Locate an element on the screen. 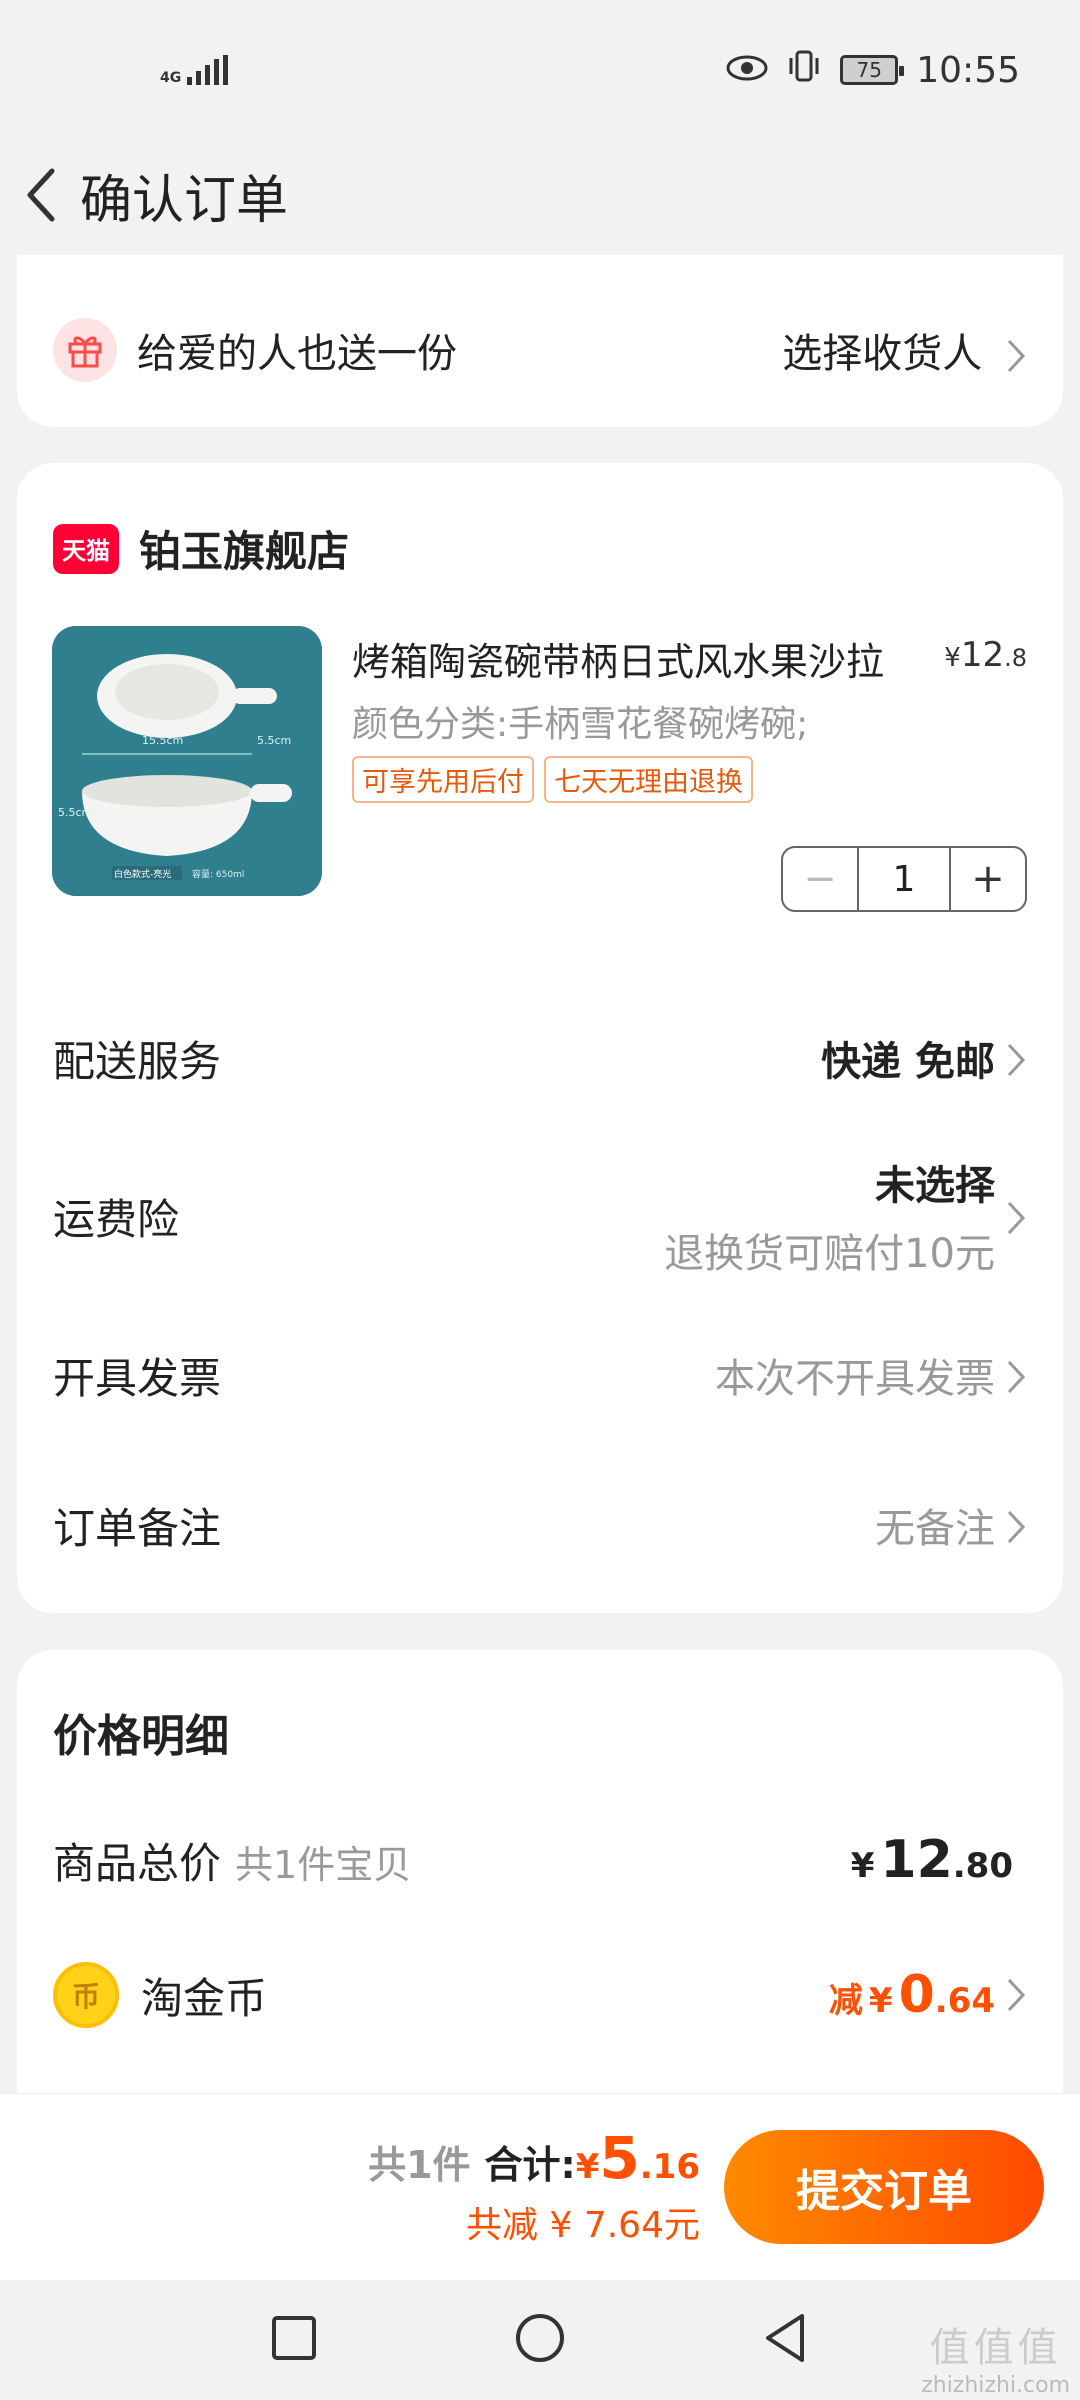 The width and height of the screenshot is (1080, 2400). gift-row: 给爱的人也送一份 选择收货人 is located at coordinates (540, 350).